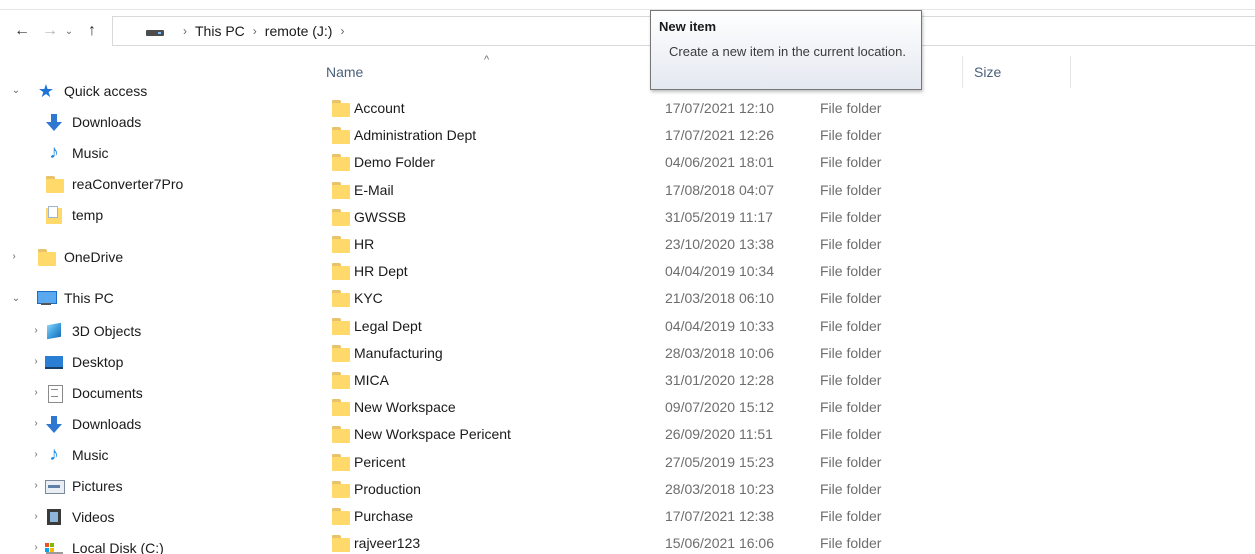 This screenshot has height=554, width=1255. Describe the element at coordinates (719, 189) in the screenshot. I see `file-date-modified: 17/08/2018 04:07` at that location.